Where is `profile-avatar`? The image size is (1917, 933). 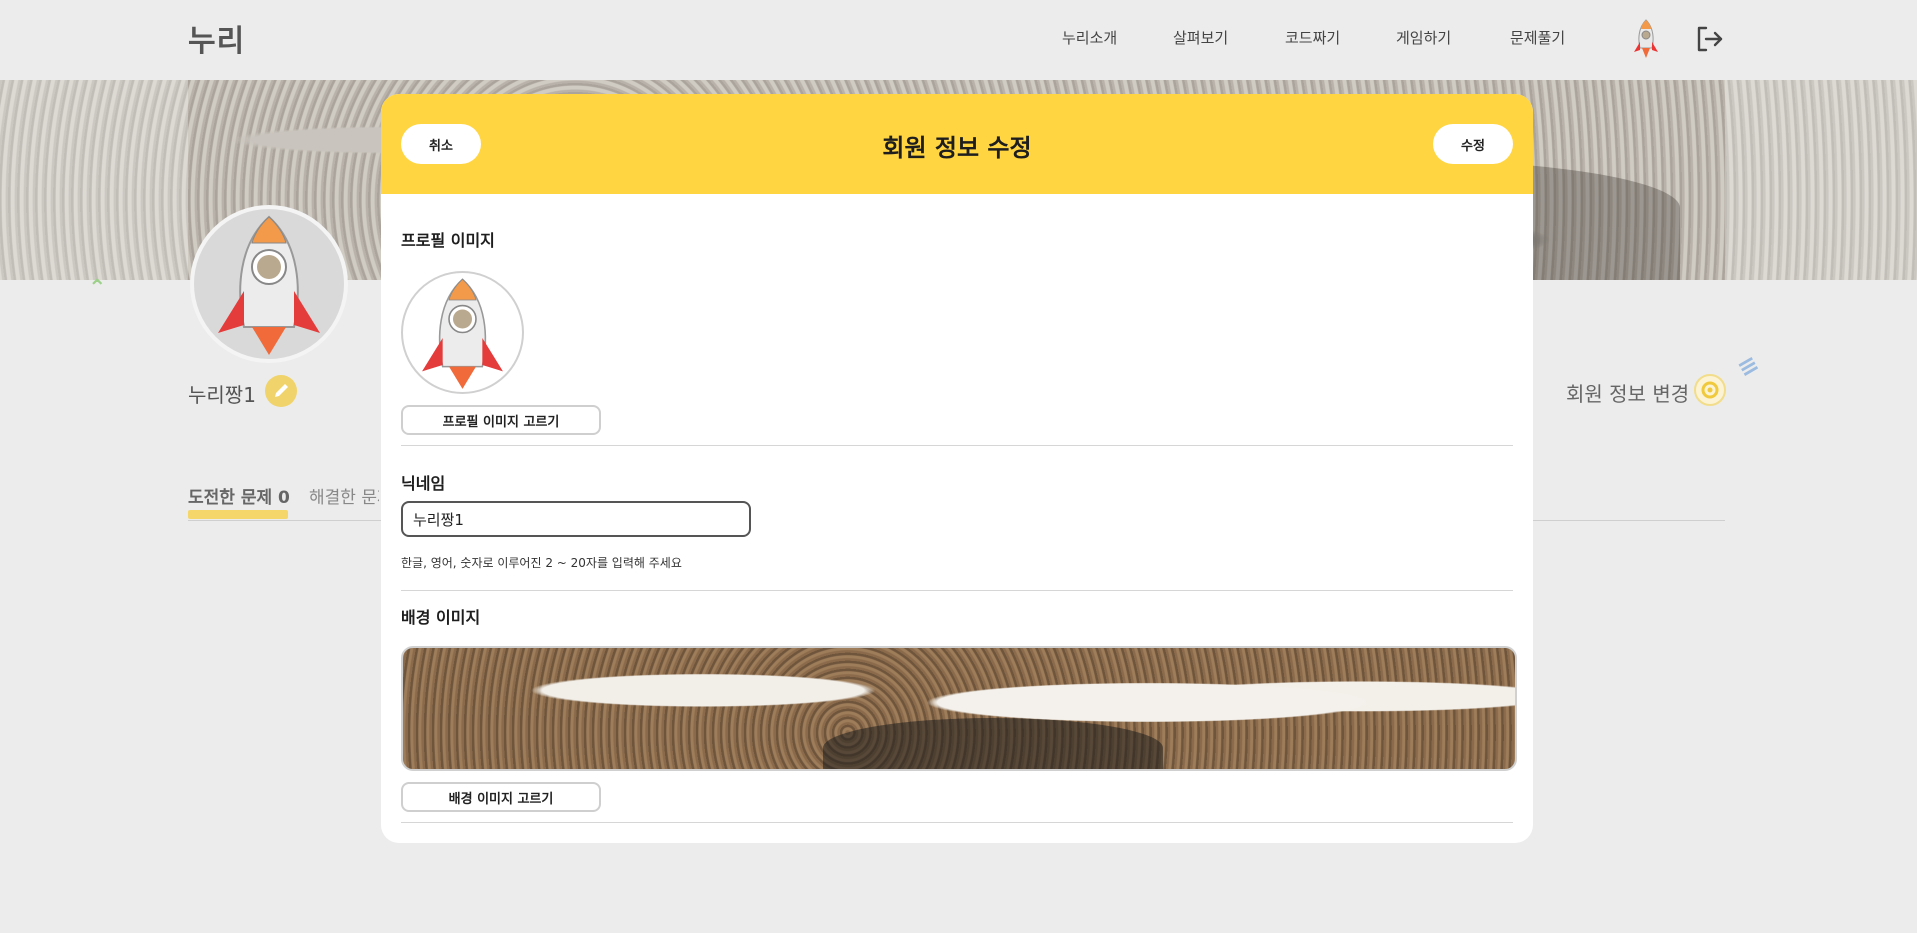 profile-avatar is located at coordinates (269, 284).